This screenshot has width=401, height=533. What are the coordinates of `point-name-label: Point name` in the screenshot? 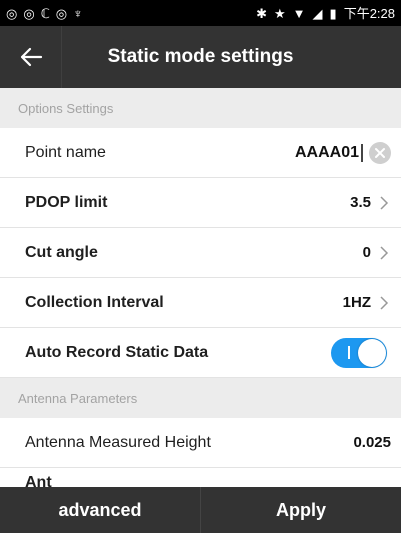 It's located at (65, 152).